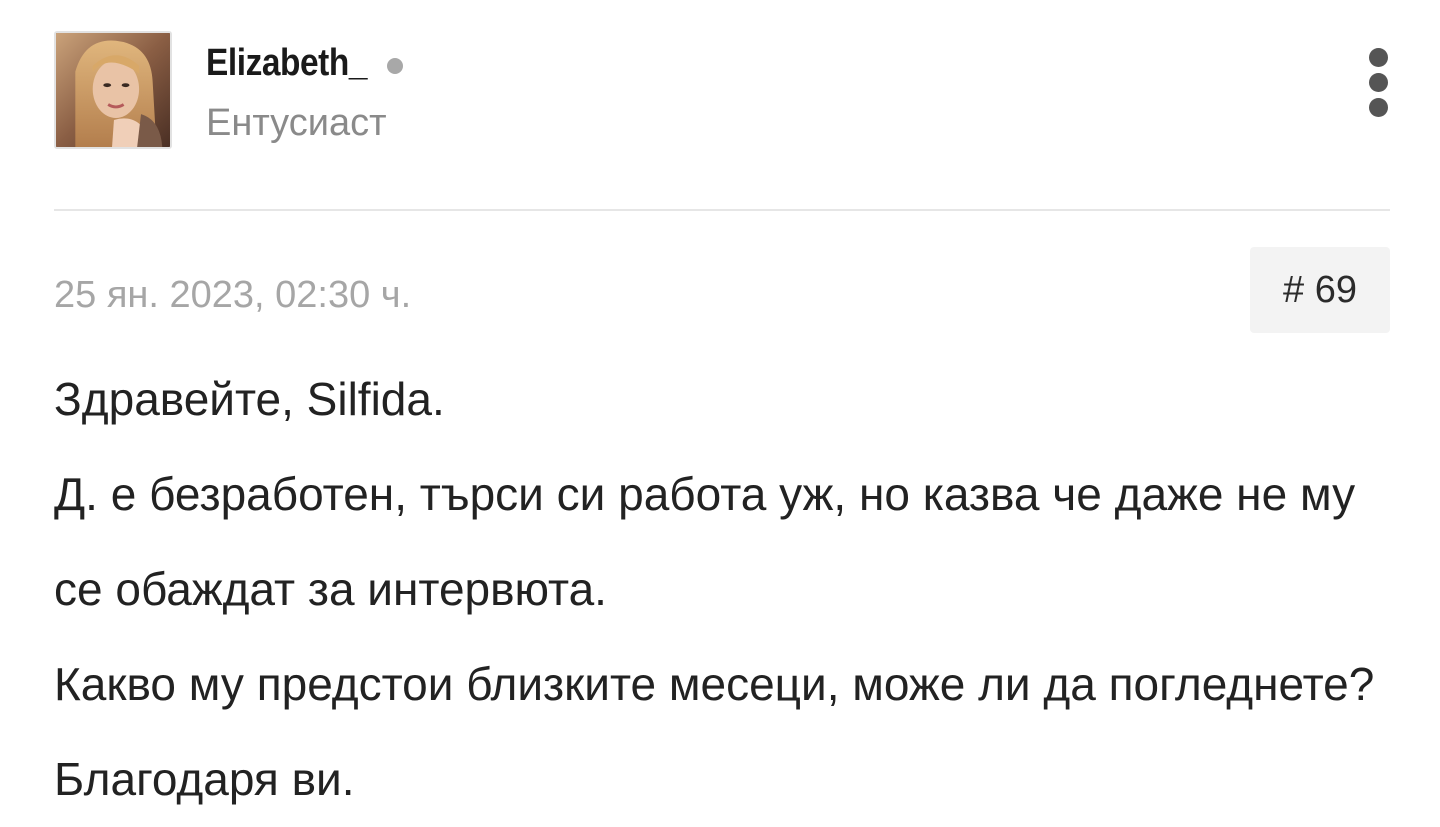 This screenshot has width=1440, height=827. I want to click on author-rank: Ентусиаст, so click(296, 123).